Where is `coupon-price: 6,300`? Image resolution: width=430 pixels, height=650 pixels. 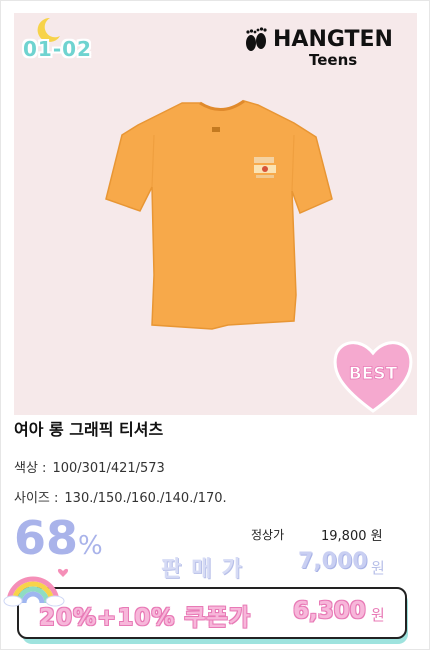
coupon-price: 6,300 is located at coordinates (329, 611).